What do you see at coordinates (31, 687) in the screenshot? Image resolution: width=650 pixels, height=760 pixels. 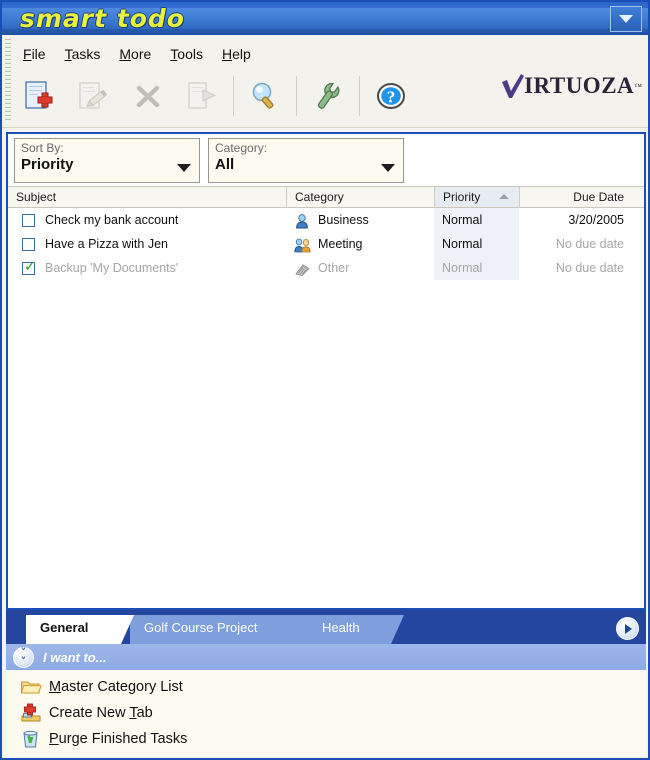 I see `folder-icon` at bounding box center [31, 687].